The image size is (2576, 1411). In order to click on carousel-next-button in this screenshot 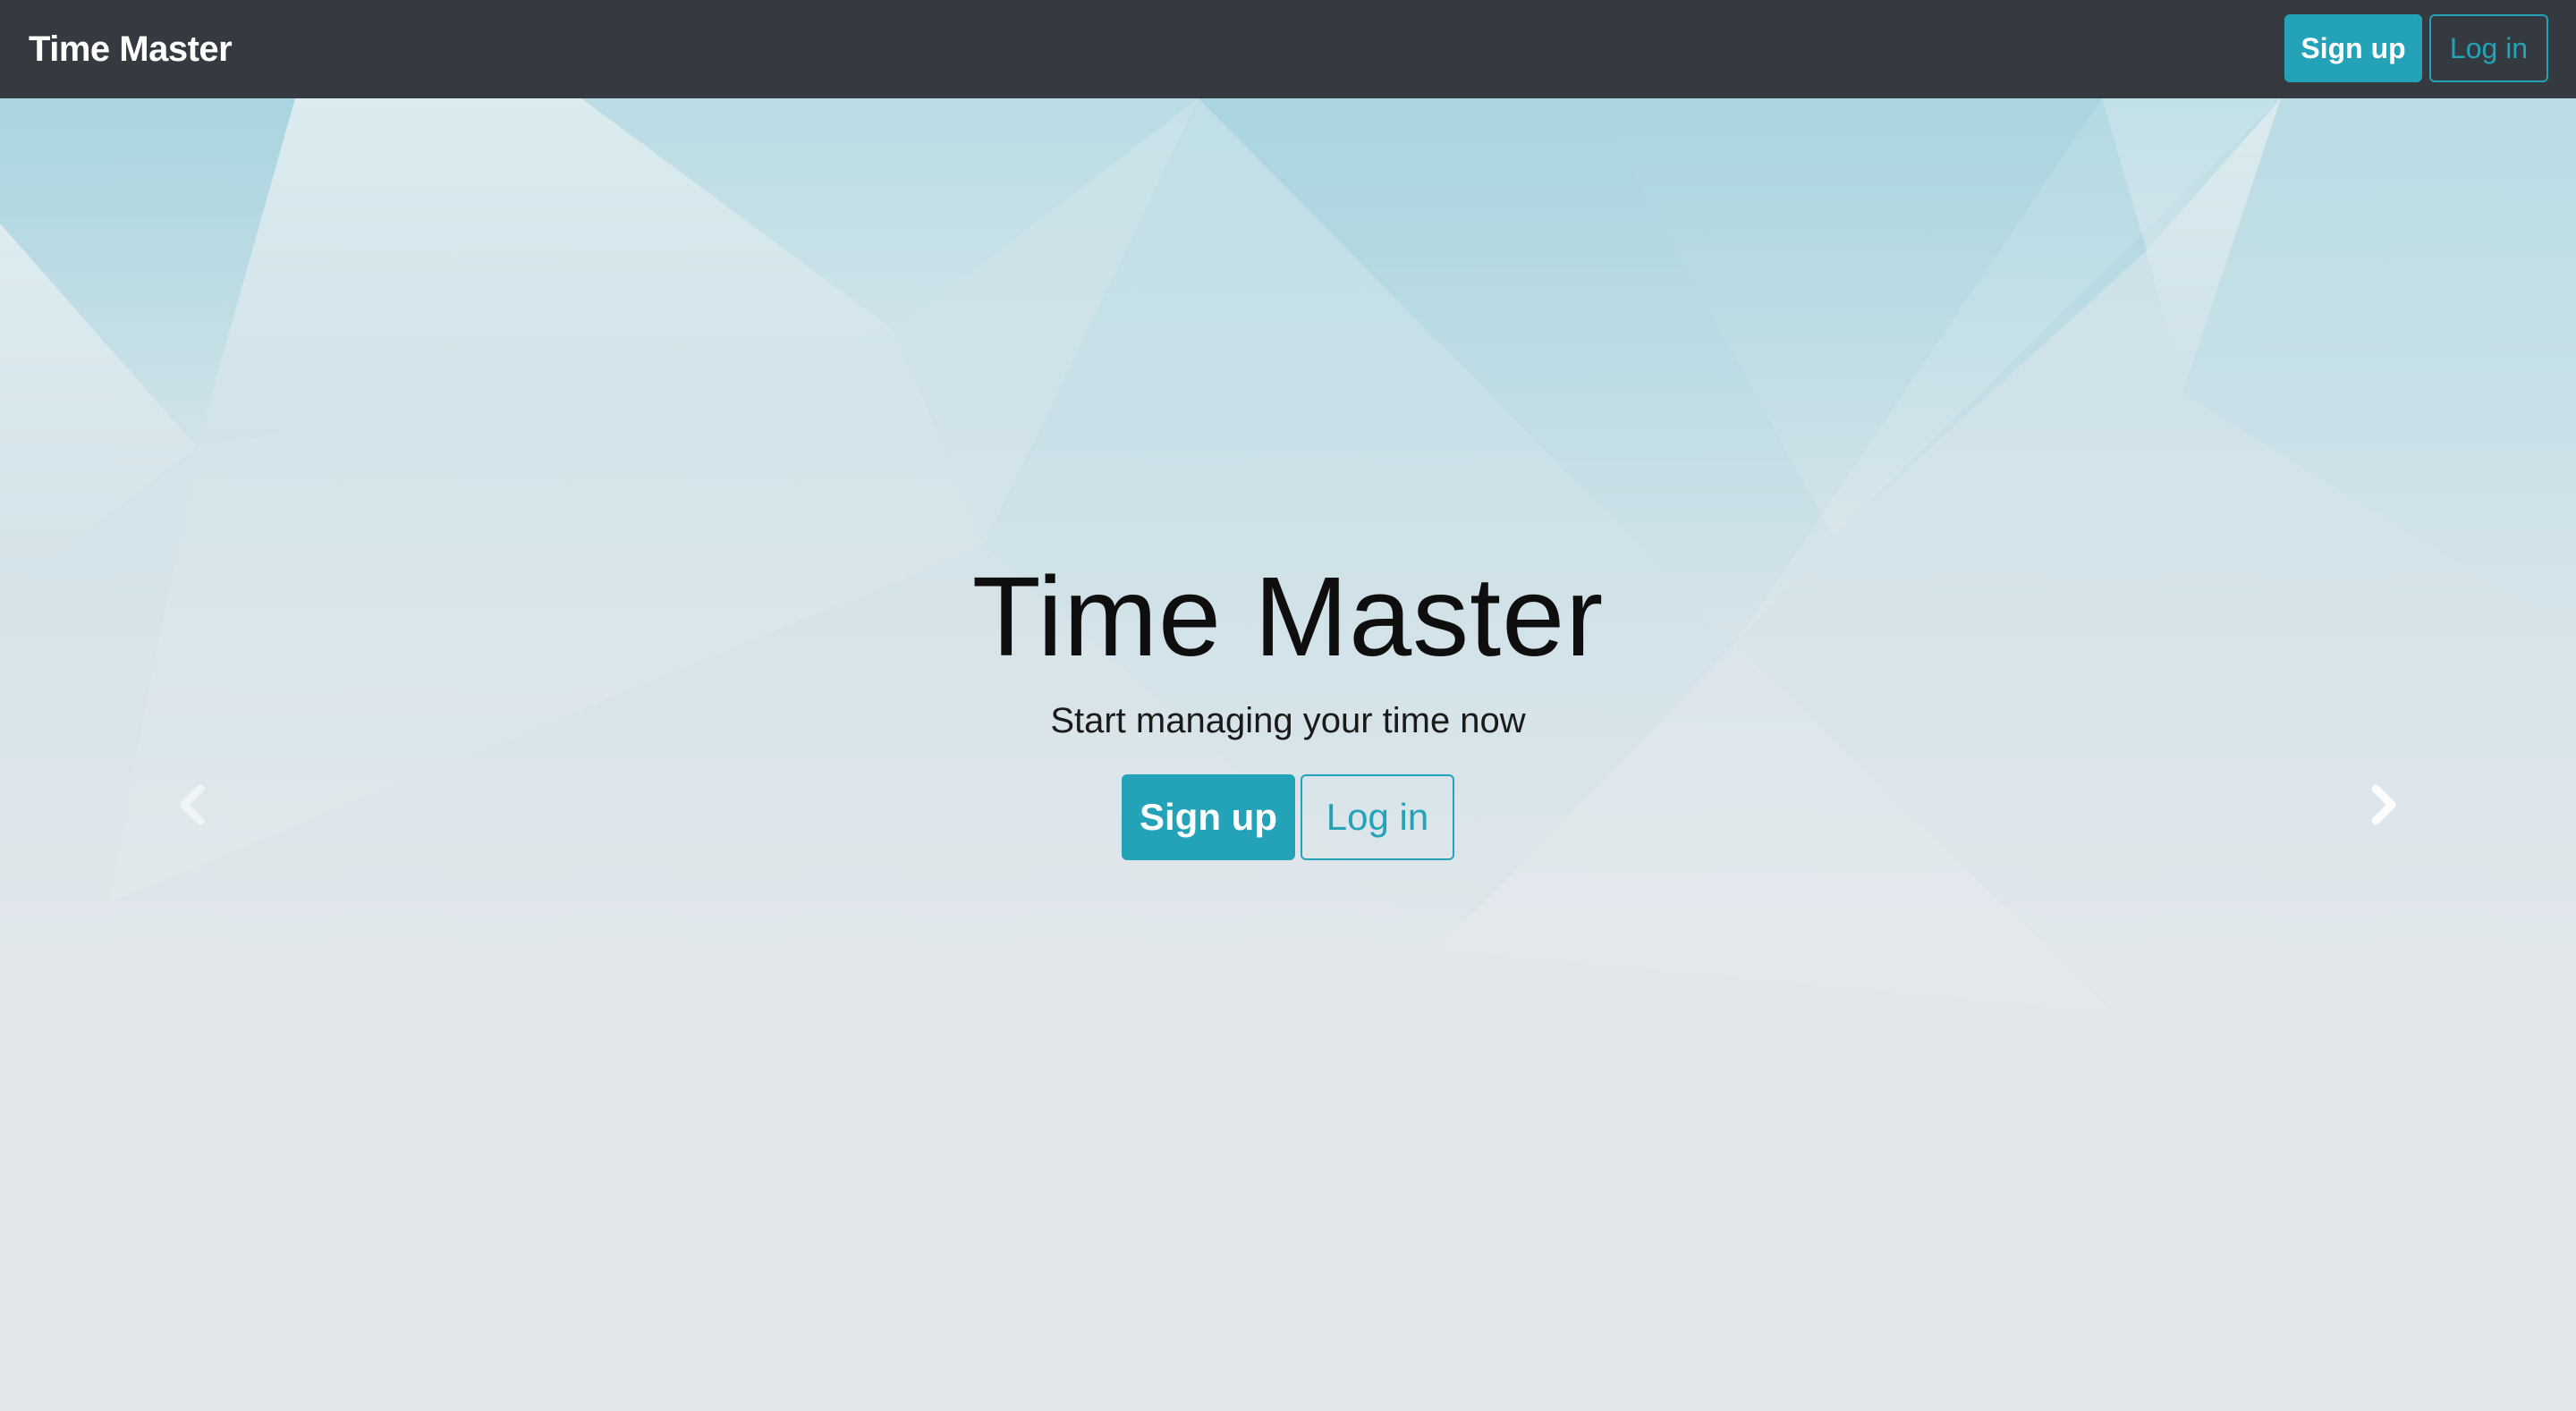, I will do `click(2383, 805)`.